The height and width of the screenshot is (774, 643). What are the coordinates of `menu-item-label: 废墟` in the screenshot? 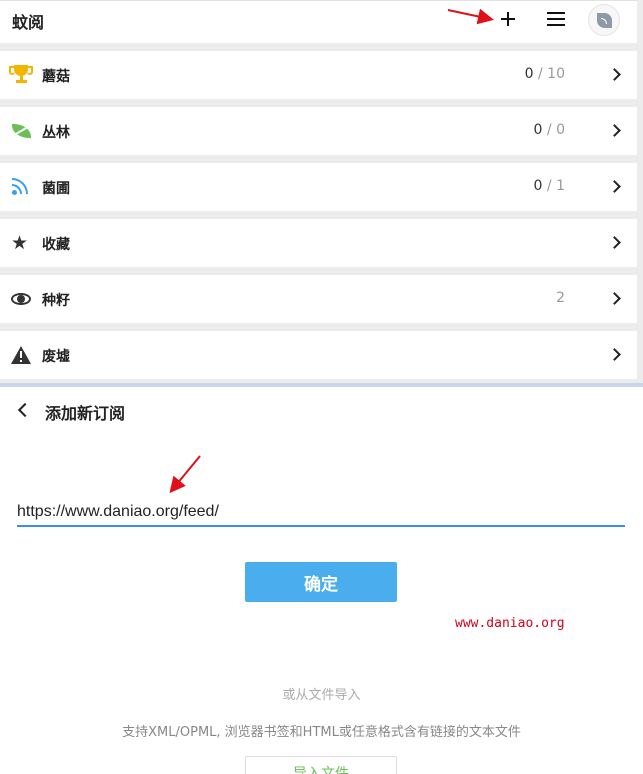 It's located at (56, 357).